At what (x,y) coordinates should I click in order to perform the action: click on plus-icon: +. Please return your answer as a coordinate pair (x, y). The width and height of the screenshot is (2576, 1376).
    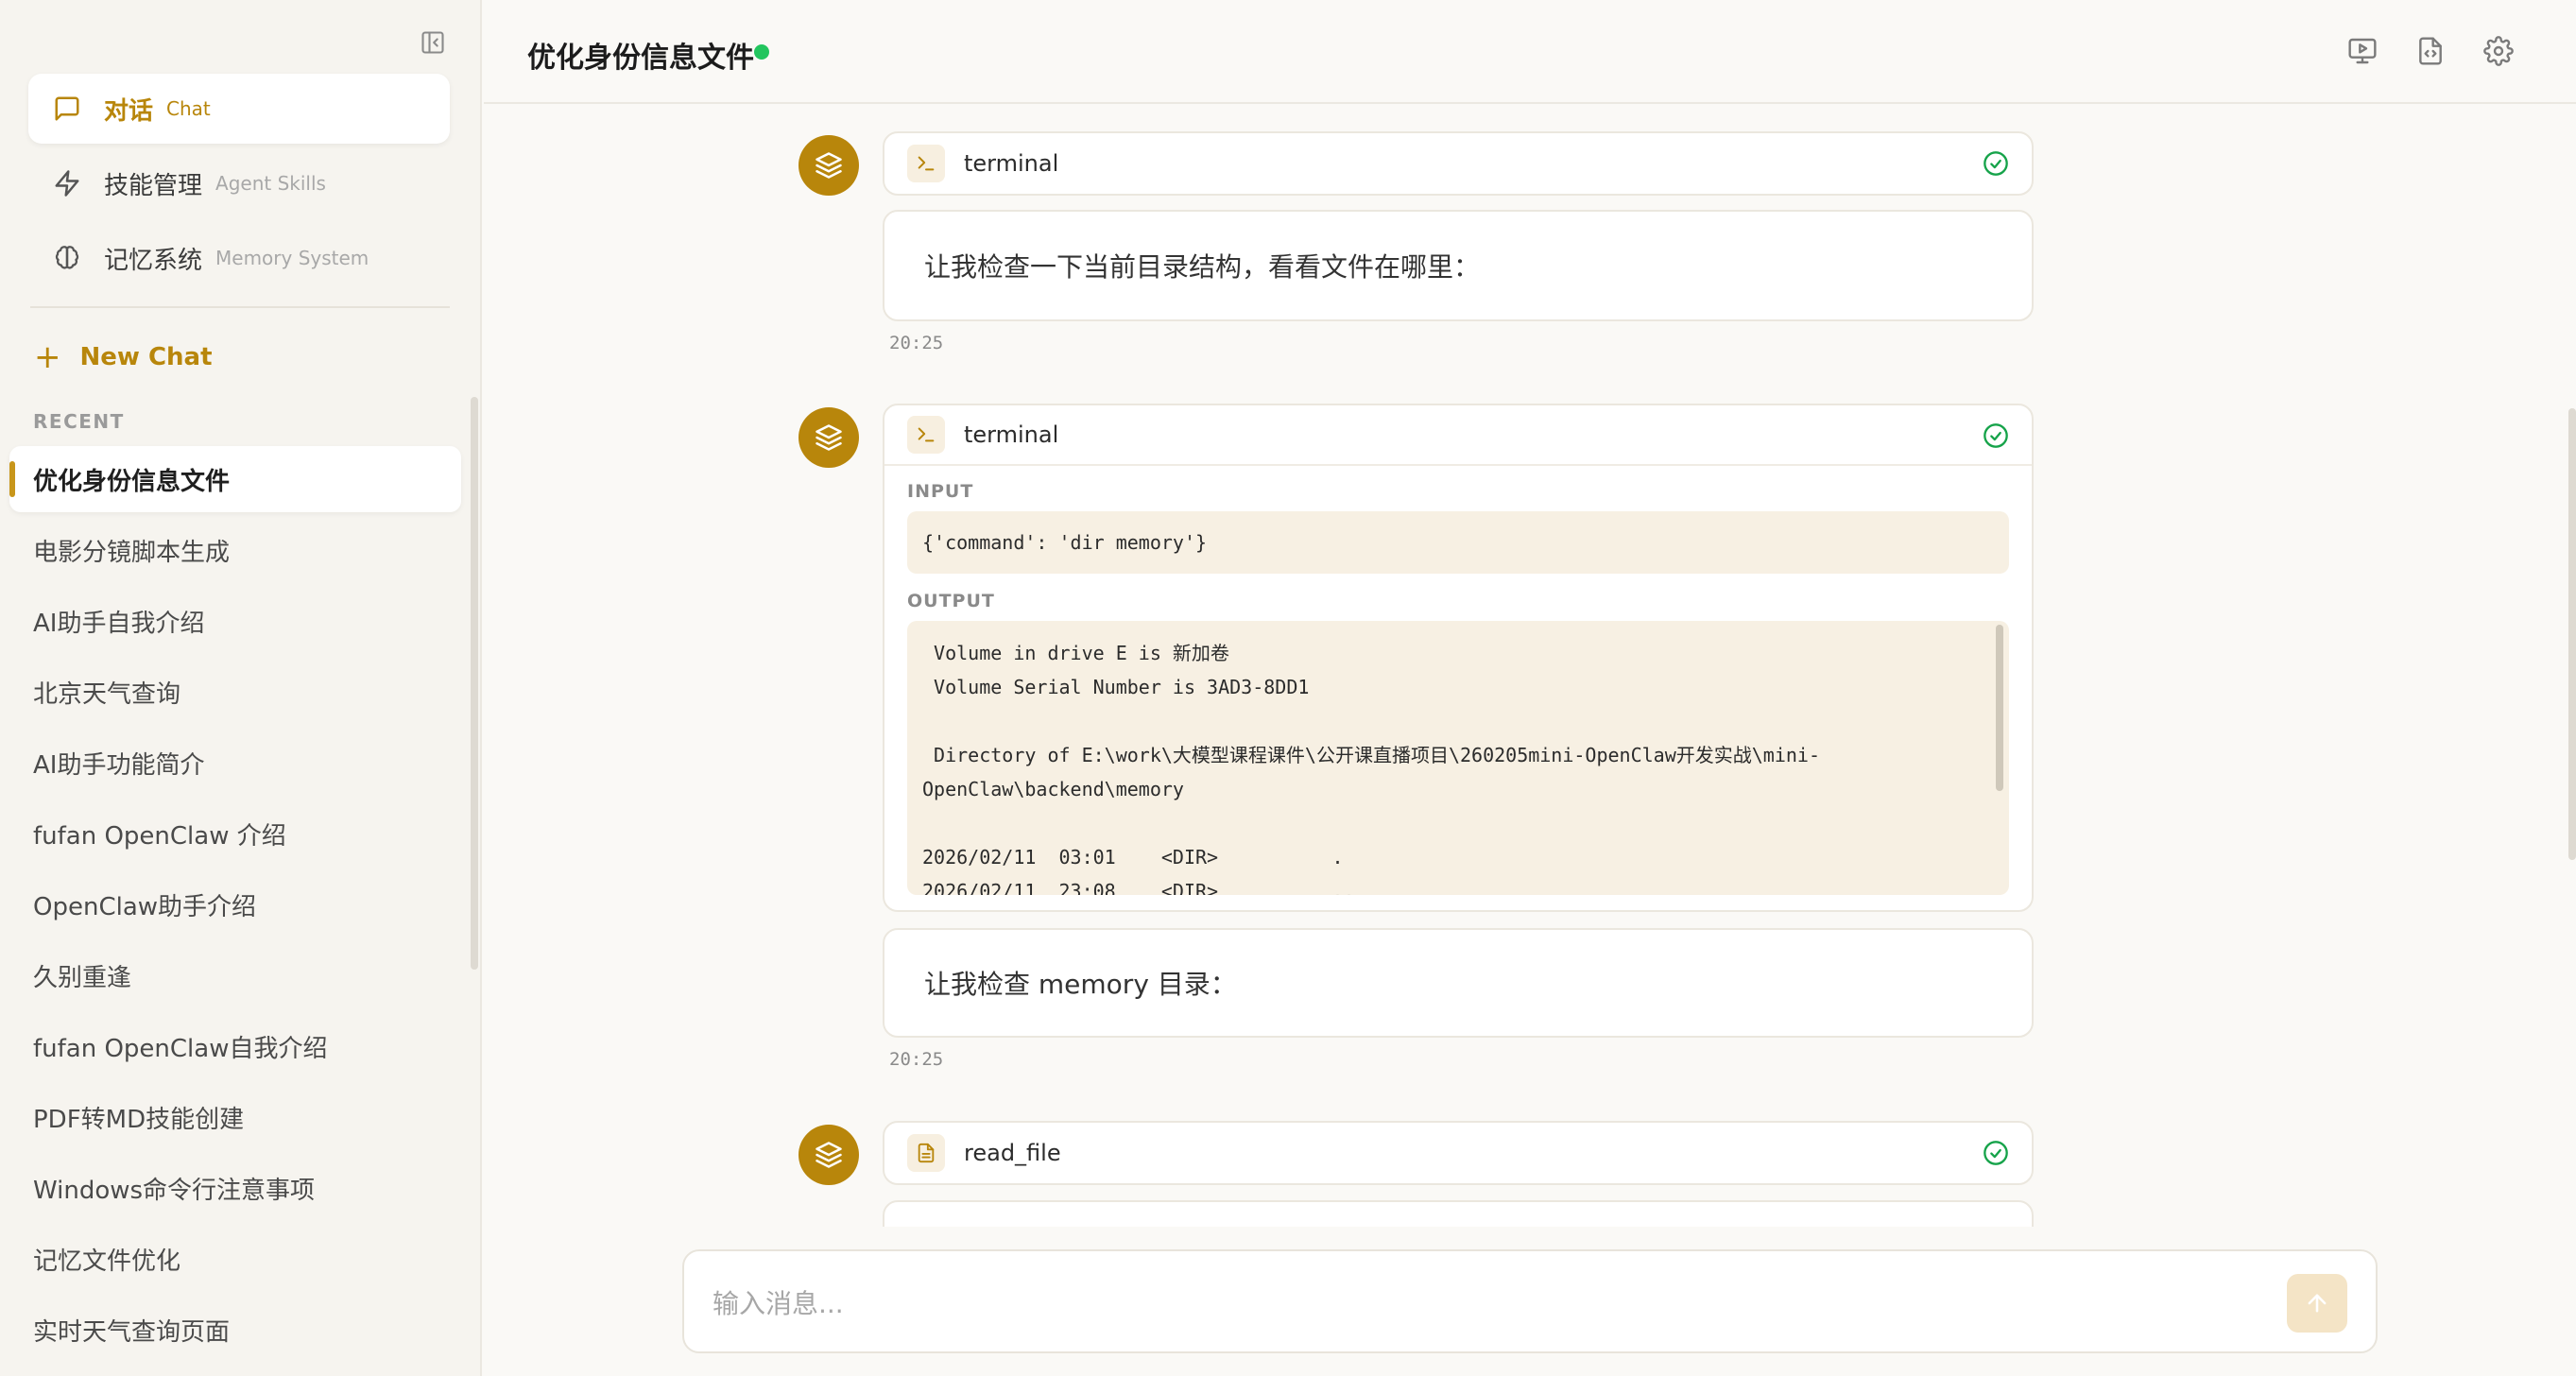
    Looking at the image, I should click on (47, 357).